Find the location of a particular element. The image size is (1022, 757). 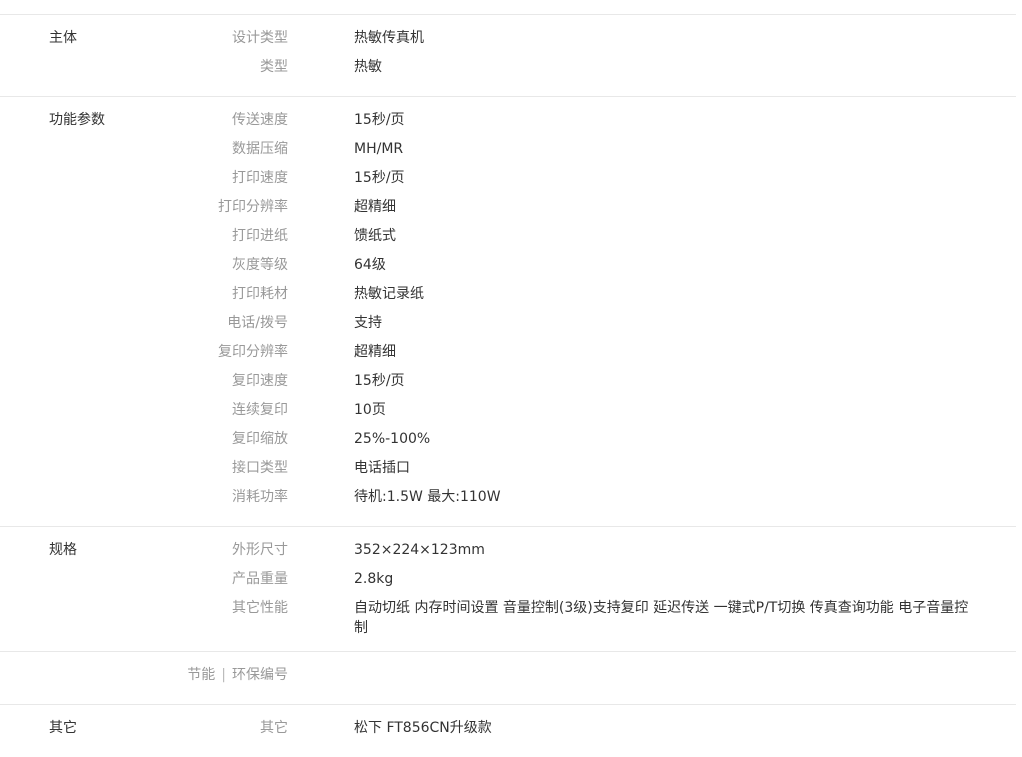

spec-row: 传送速度 15秒/页 is located at coordinates (508, 121).